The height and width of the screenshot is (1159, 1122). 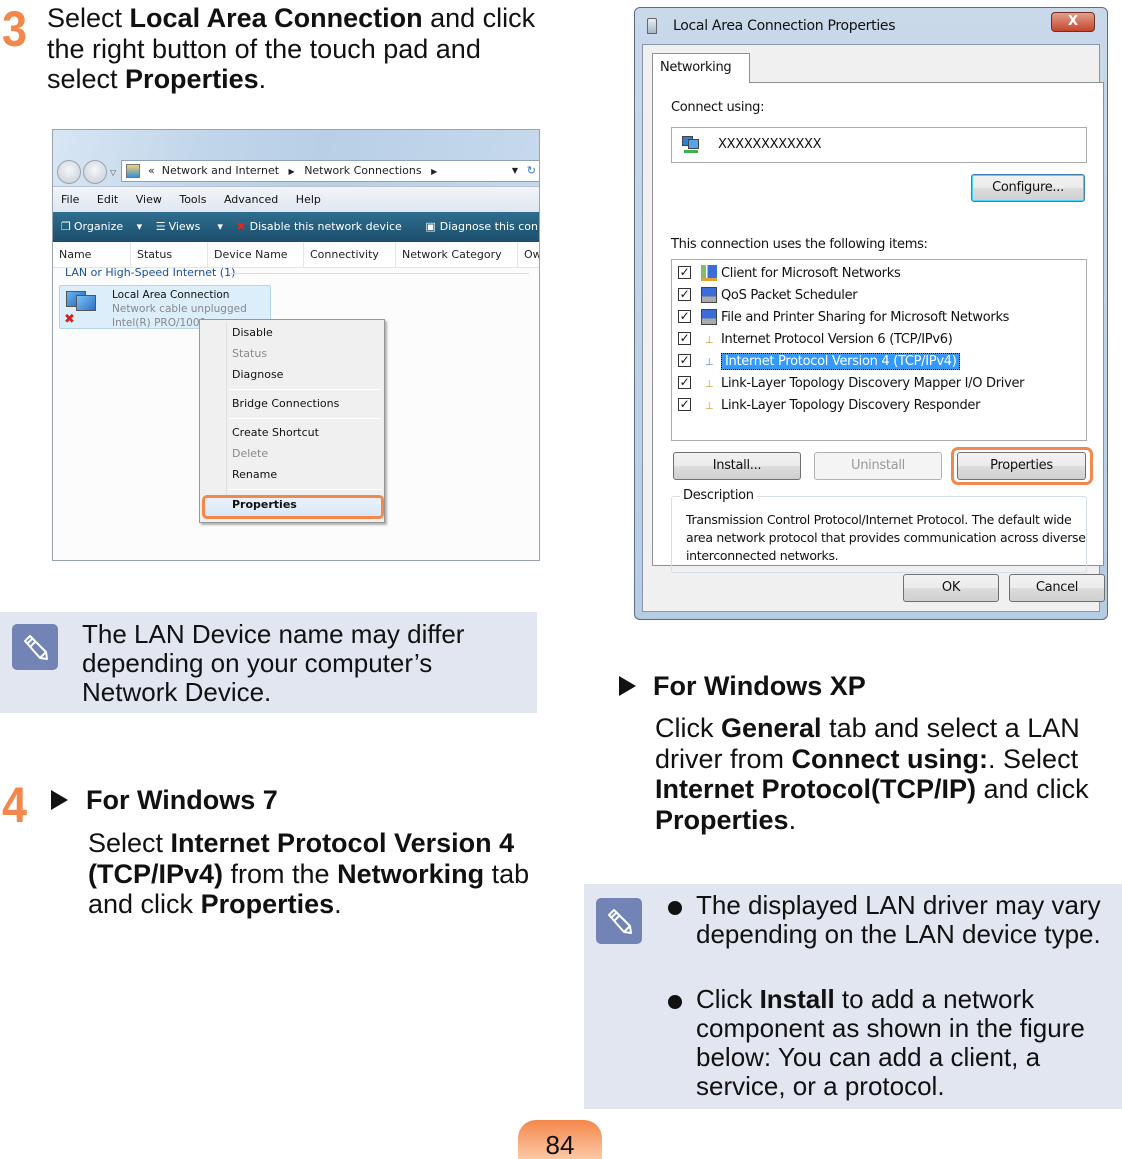 What do you see at coordinates (768, 296) in the screenshot?
I see `list-item-qos: ✓ QoS Packet Scheduler` at bounding box center [768, 296].